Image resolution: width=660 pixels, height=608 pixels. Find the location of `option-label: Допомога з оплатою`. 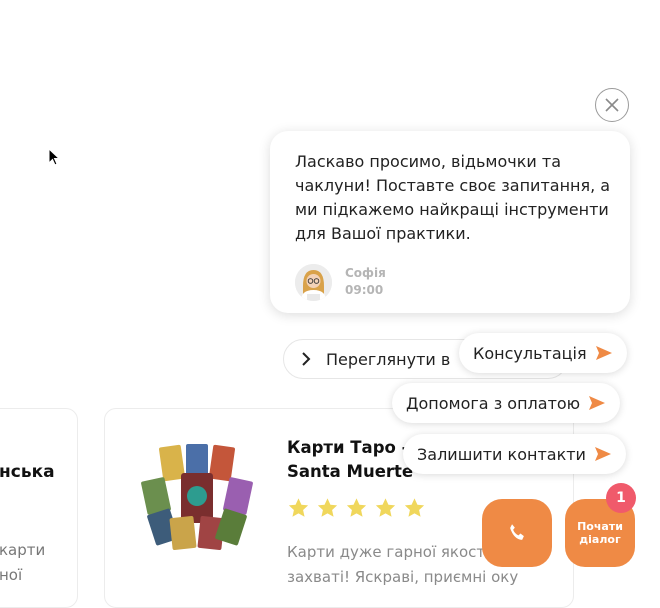

option-label: Допомога з оплатою is located at coordinates (493, 403).